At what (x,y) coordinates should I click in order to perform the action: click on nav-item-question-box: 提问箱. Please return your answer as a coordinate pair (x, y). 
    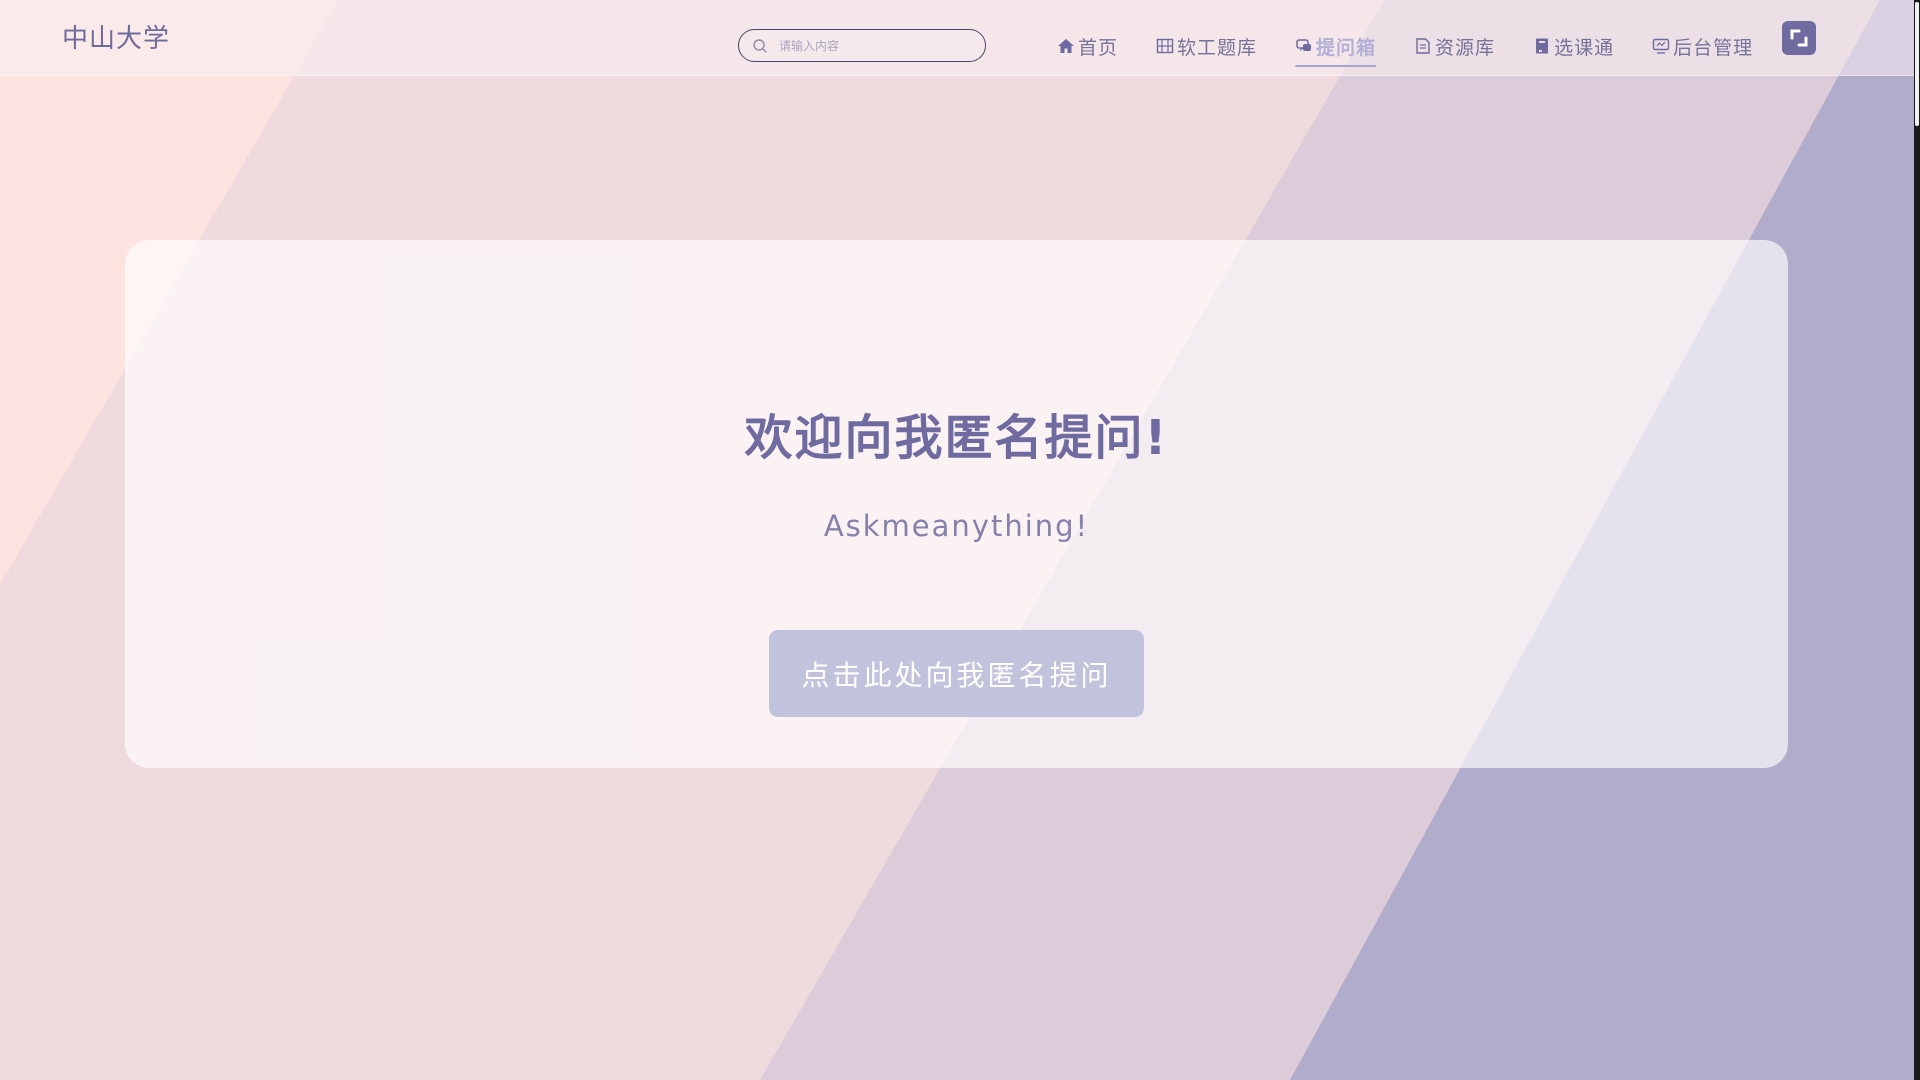
    Looking at the image, I should click on (1336, 48).